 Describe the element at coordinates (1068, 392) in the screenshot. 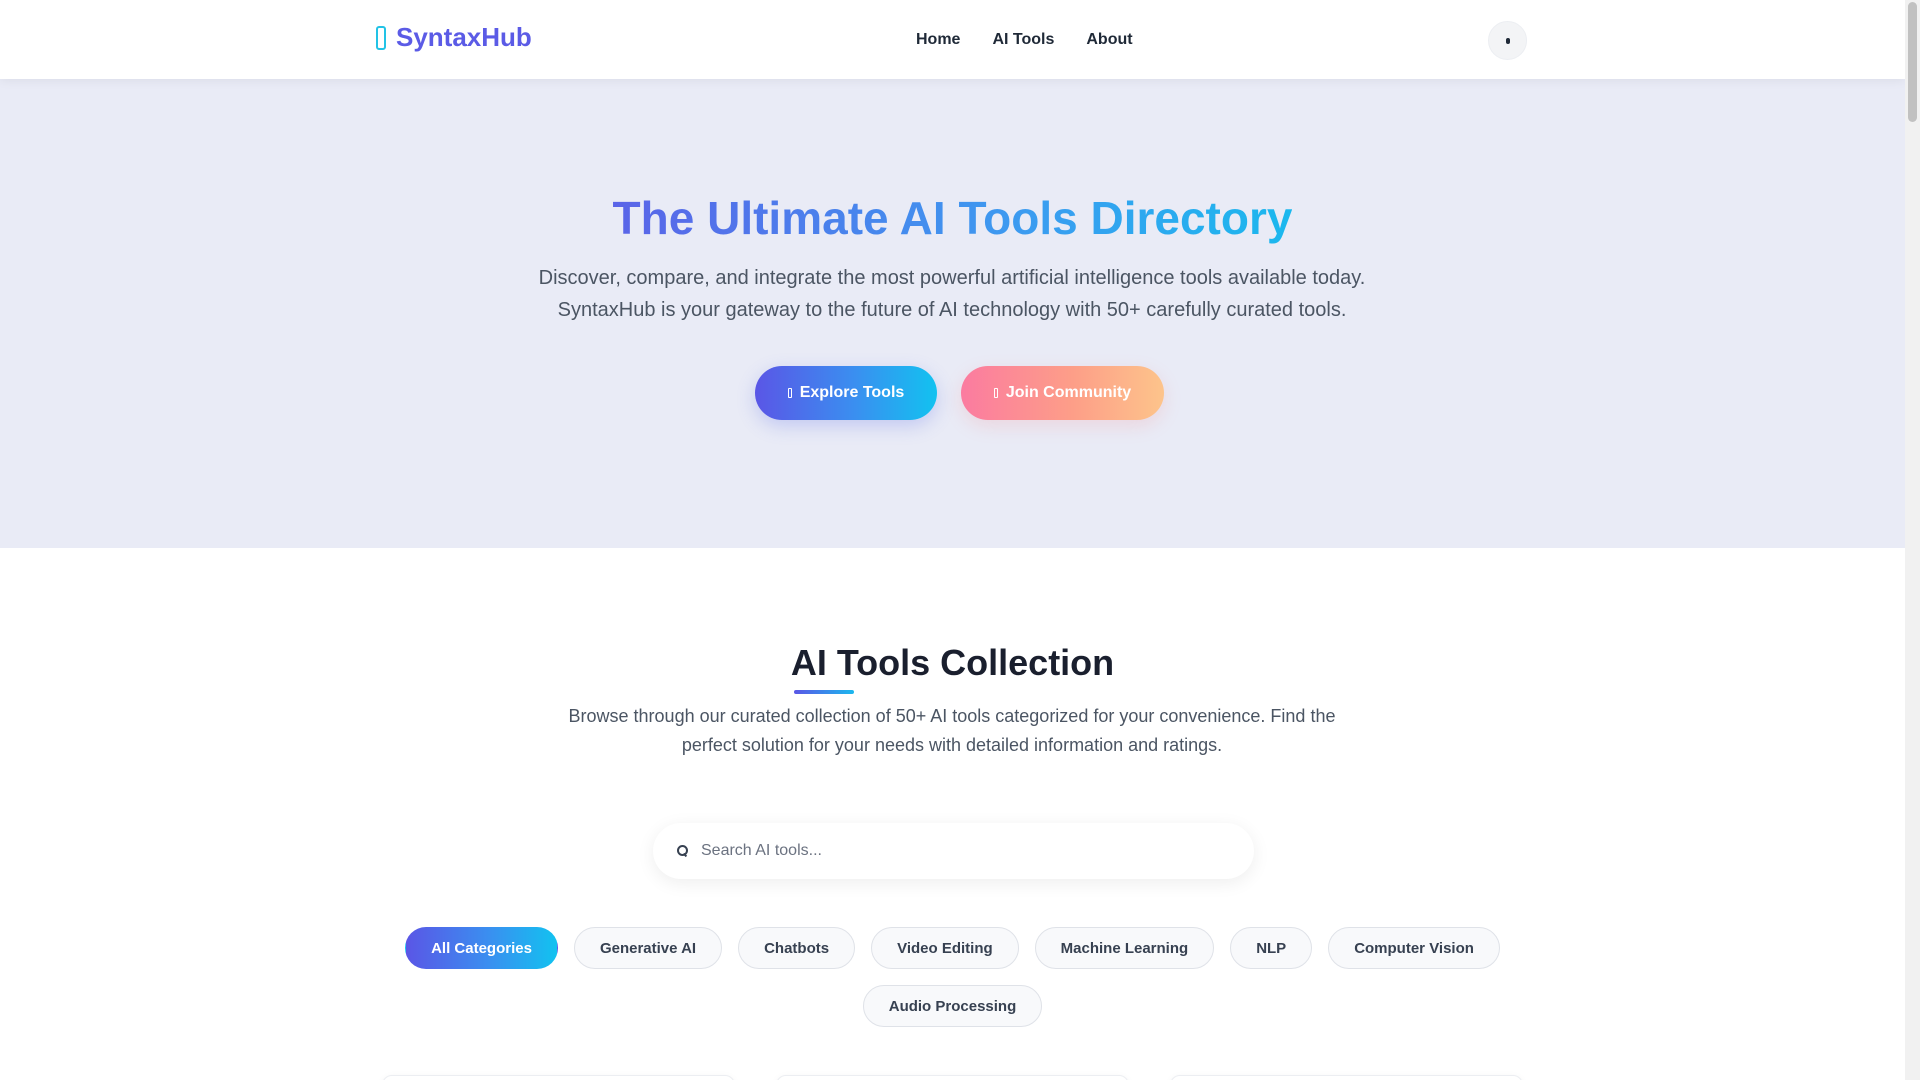

I see `join-community-label: Join Community` at that location.